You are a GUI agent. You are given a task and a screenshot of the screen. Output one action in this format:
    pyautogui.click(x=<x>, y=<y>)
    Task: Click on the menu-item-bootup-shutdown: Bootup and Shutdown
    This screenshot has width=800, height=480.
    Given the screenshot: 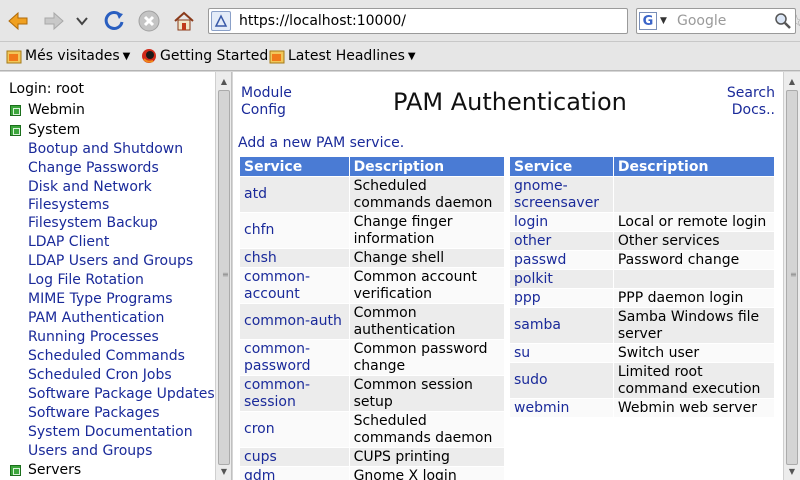 What is the action you would take?
    pyautogui.click(x=105, y=149)
    